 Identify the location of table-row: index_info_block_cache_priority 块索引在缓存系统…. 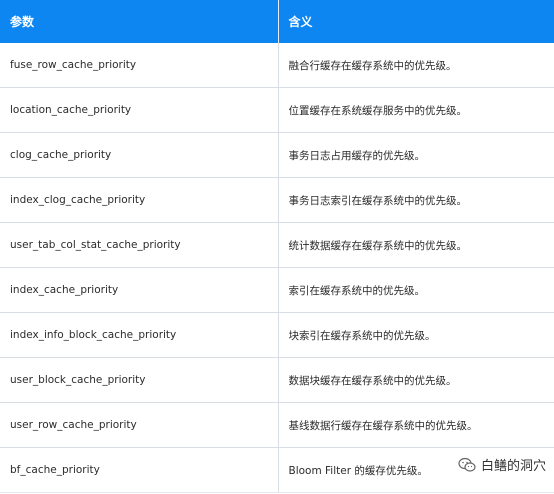
(277, 335).